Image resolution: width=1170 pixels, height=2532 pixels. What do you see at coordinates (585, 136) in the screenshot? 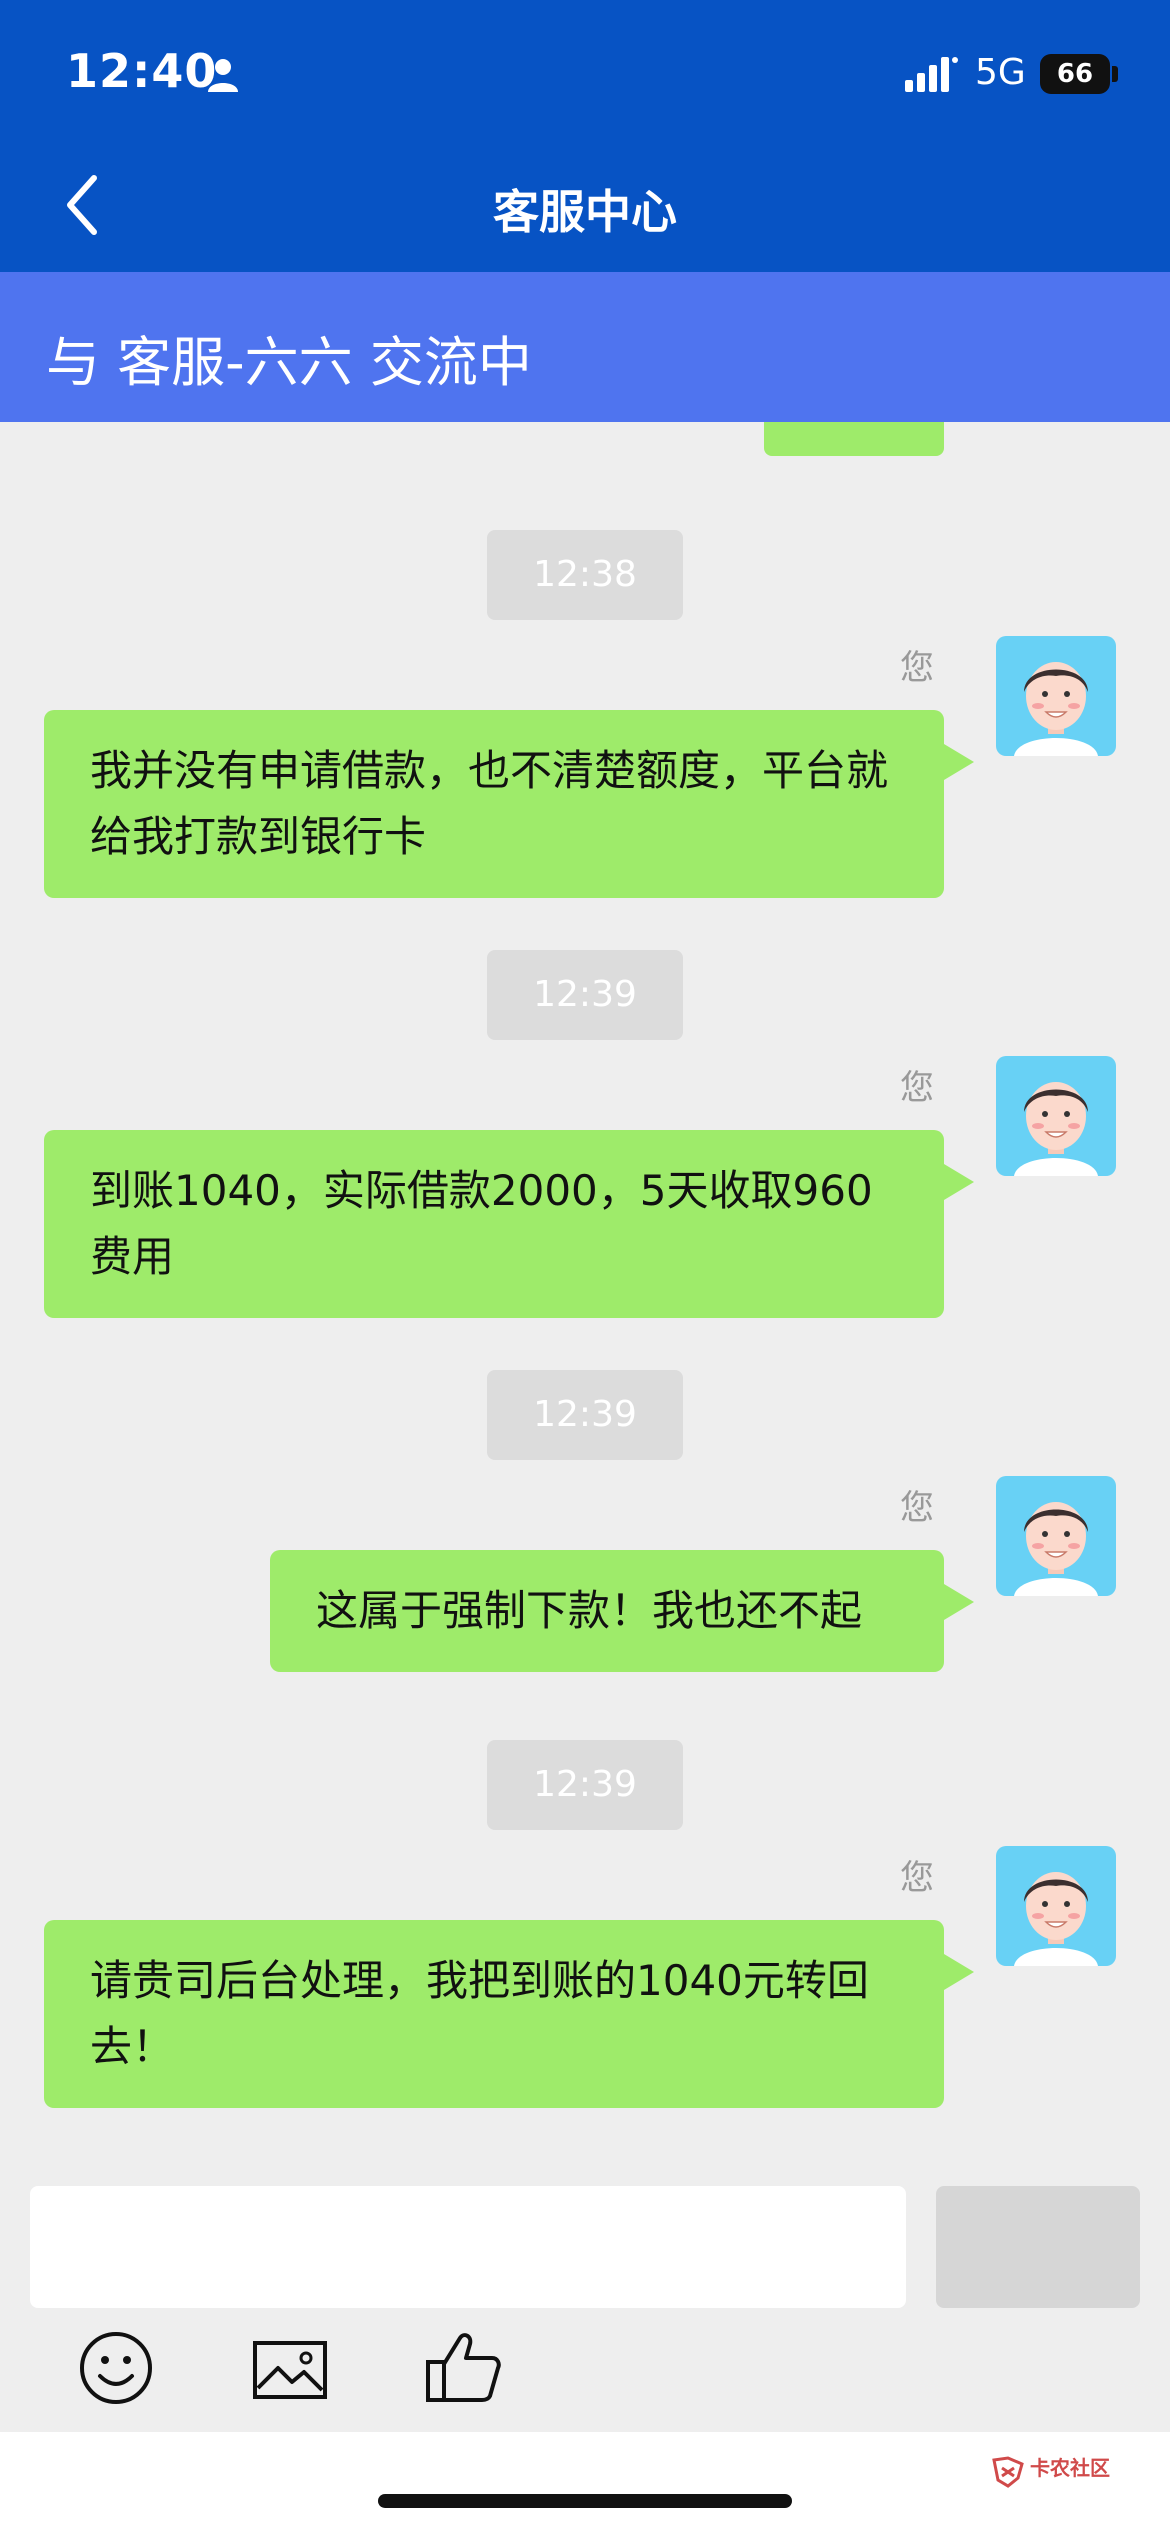
I see `top-bar: 12:40 5G 66 客服中心` at bounding box center [585, 136].